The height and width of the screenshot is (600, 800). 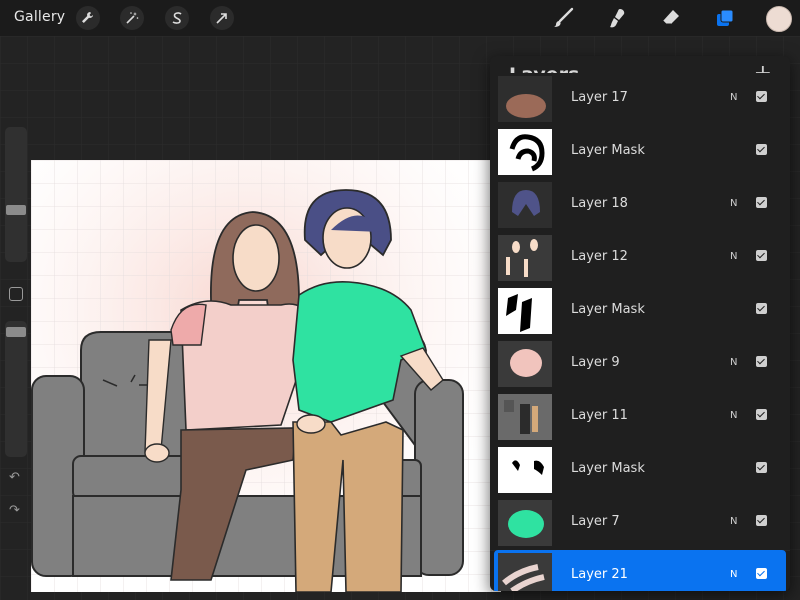 What do you see at coordinates (132, 18) in the screenshot?
I see `magic-wand-icon` at bounding box center [132, 18].